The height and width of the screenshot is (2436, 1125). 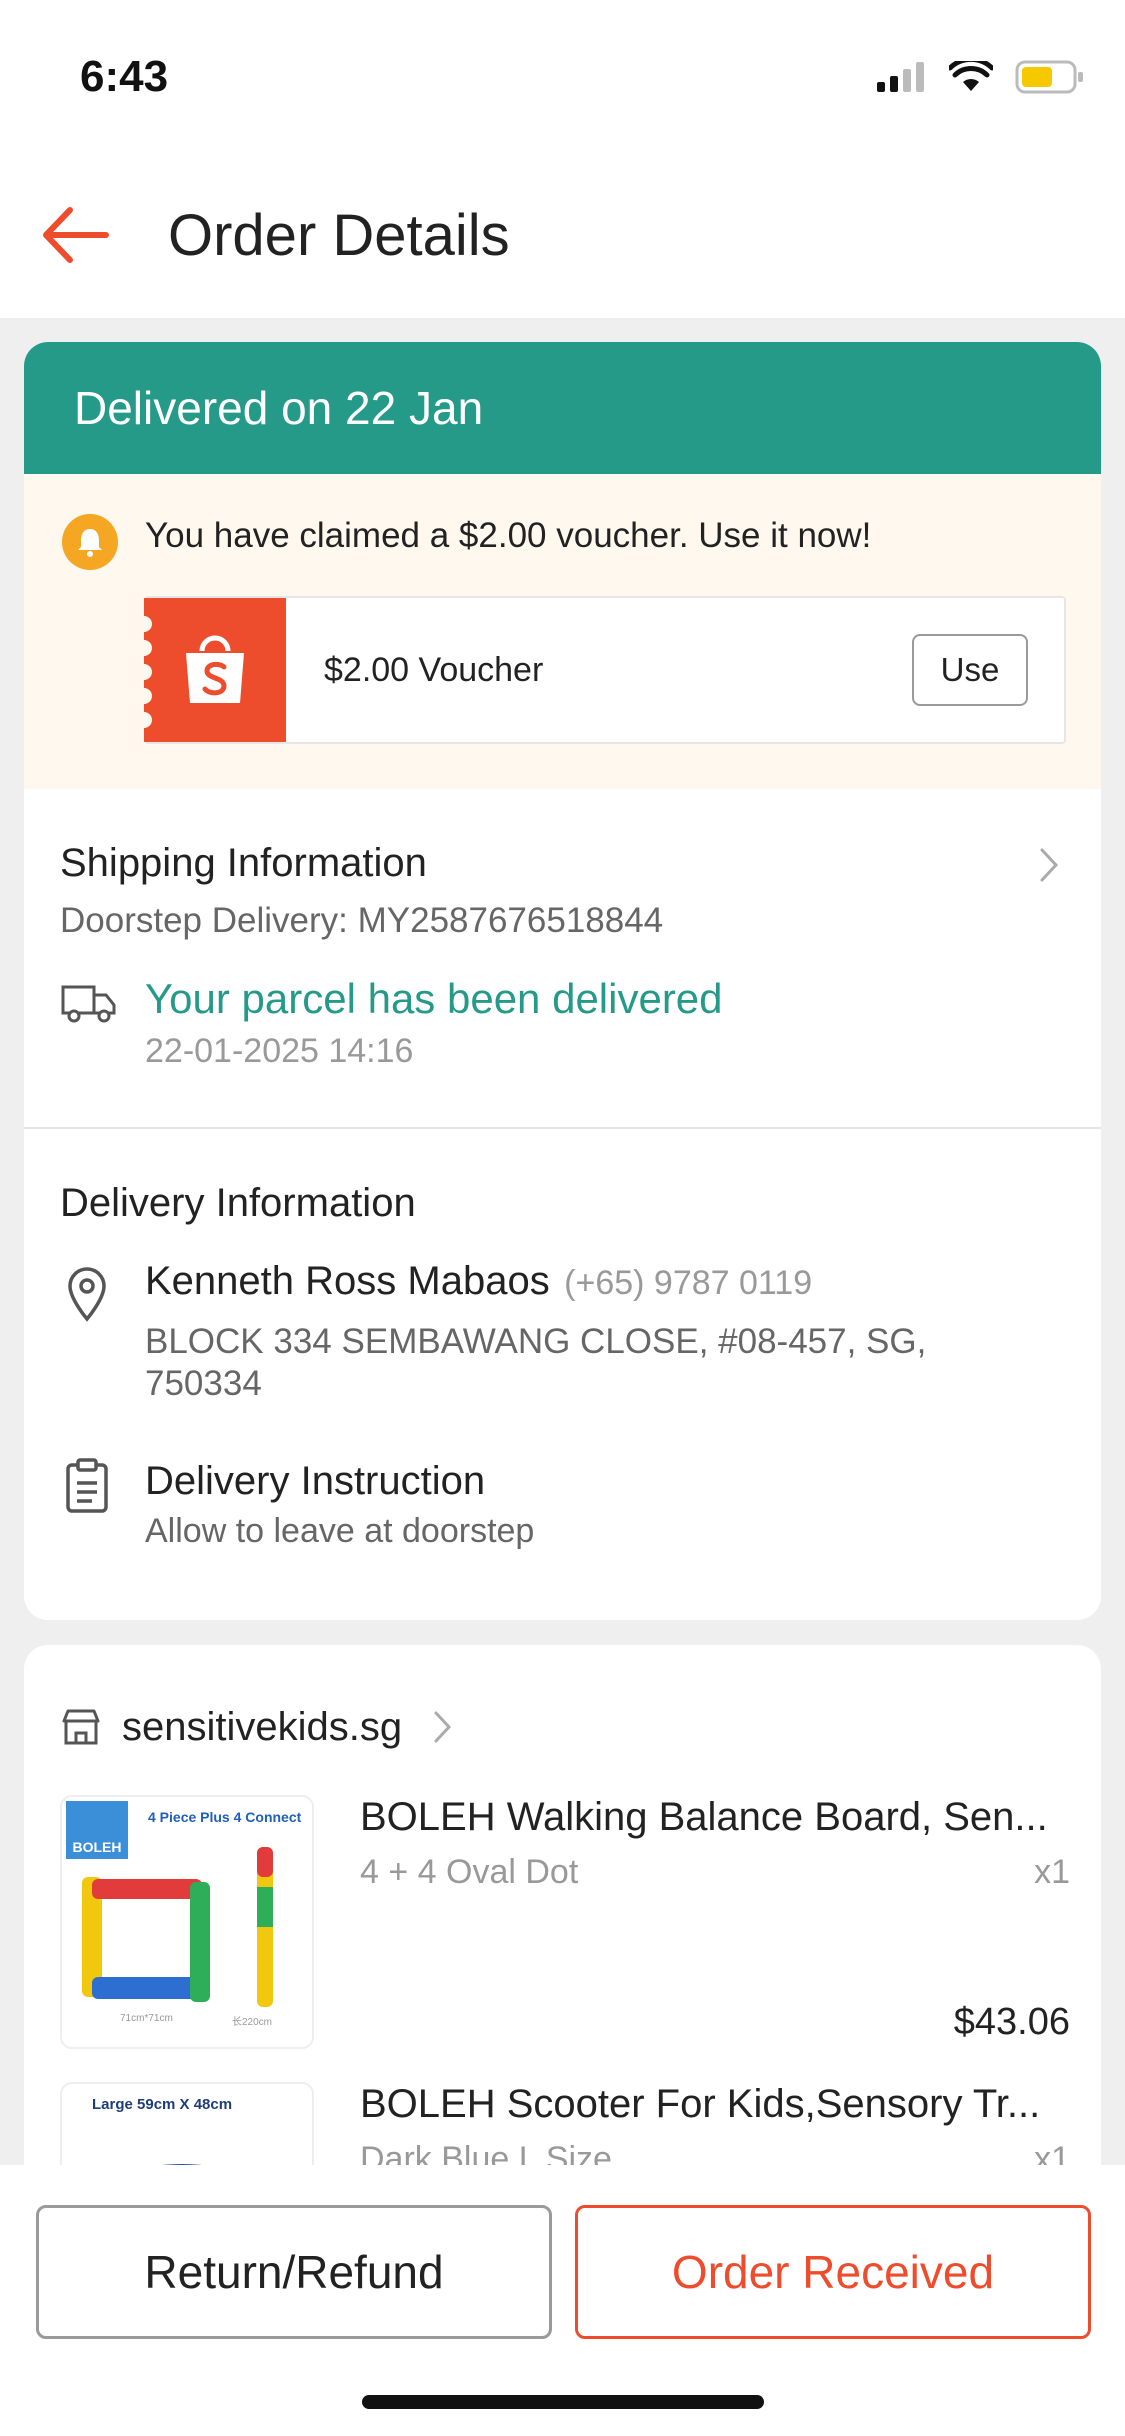 I want to click on thumb-dims-left: 71cm*71cm, so click(x=146, y=2018).